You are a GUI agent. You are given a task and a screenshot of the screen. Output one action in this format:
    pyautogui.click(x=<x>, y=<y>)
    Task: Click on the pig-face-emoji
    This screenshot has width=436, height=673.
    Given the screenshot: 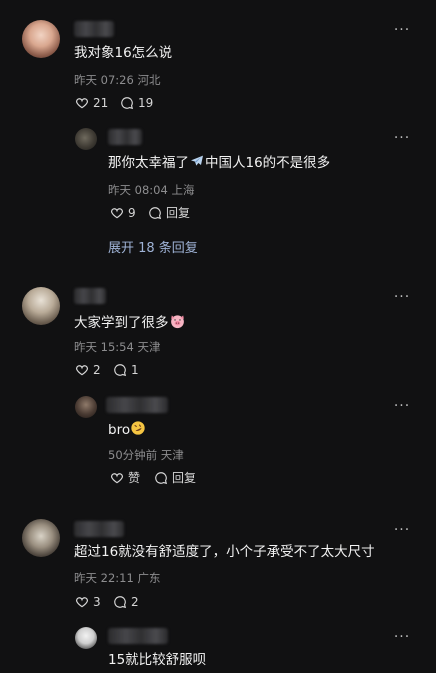 What is the action you would take?
    pyautogui.click(x=177, y=323)
    